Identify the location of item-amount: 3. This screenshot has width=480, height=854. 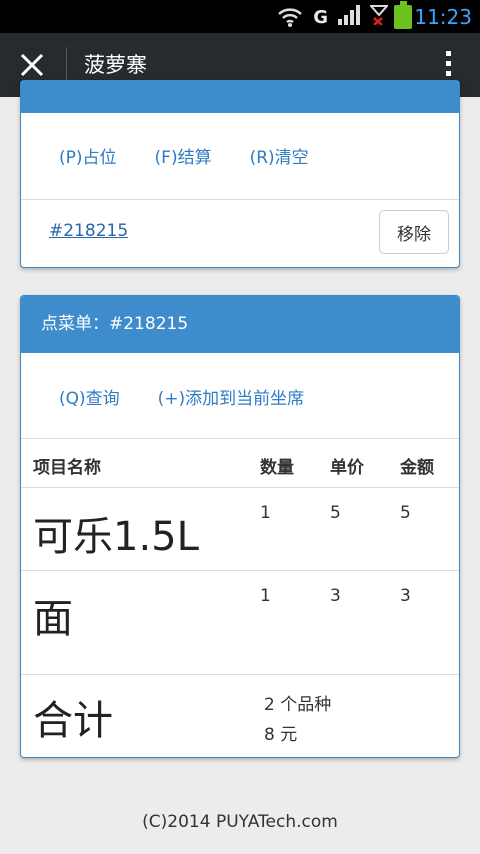
(405, 596).